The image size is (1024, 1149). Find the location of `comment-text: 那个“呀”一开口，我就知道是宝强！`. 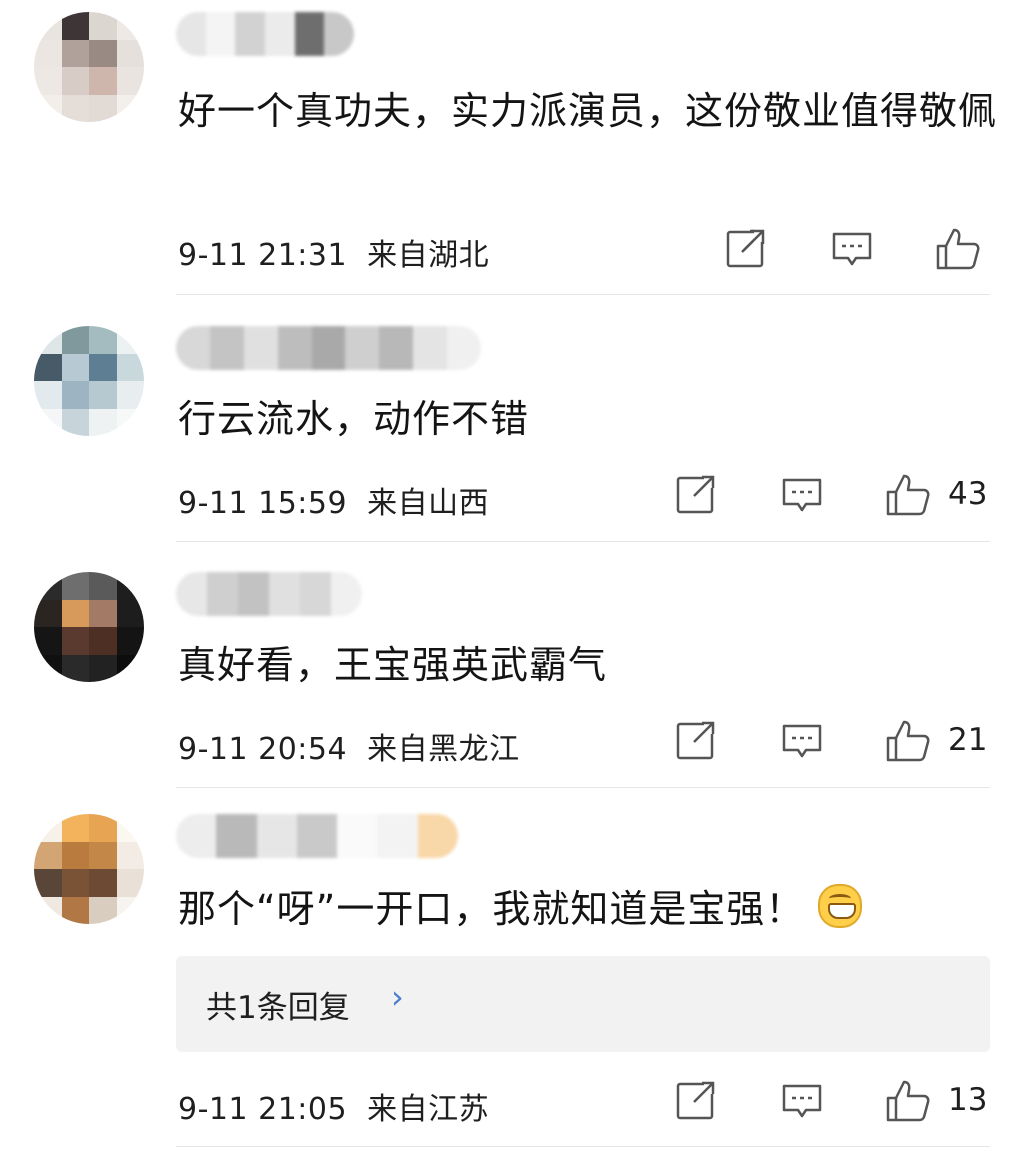

comment-text: 那个“呀”一开口，我就知道是宝强！ is located at coordinates (588, 909).